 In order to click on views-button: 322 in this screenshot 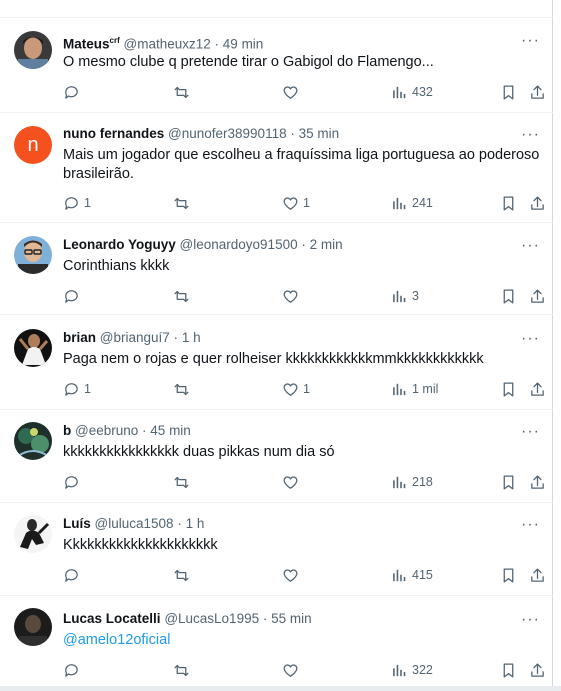, I will do `click(412, 670)`.